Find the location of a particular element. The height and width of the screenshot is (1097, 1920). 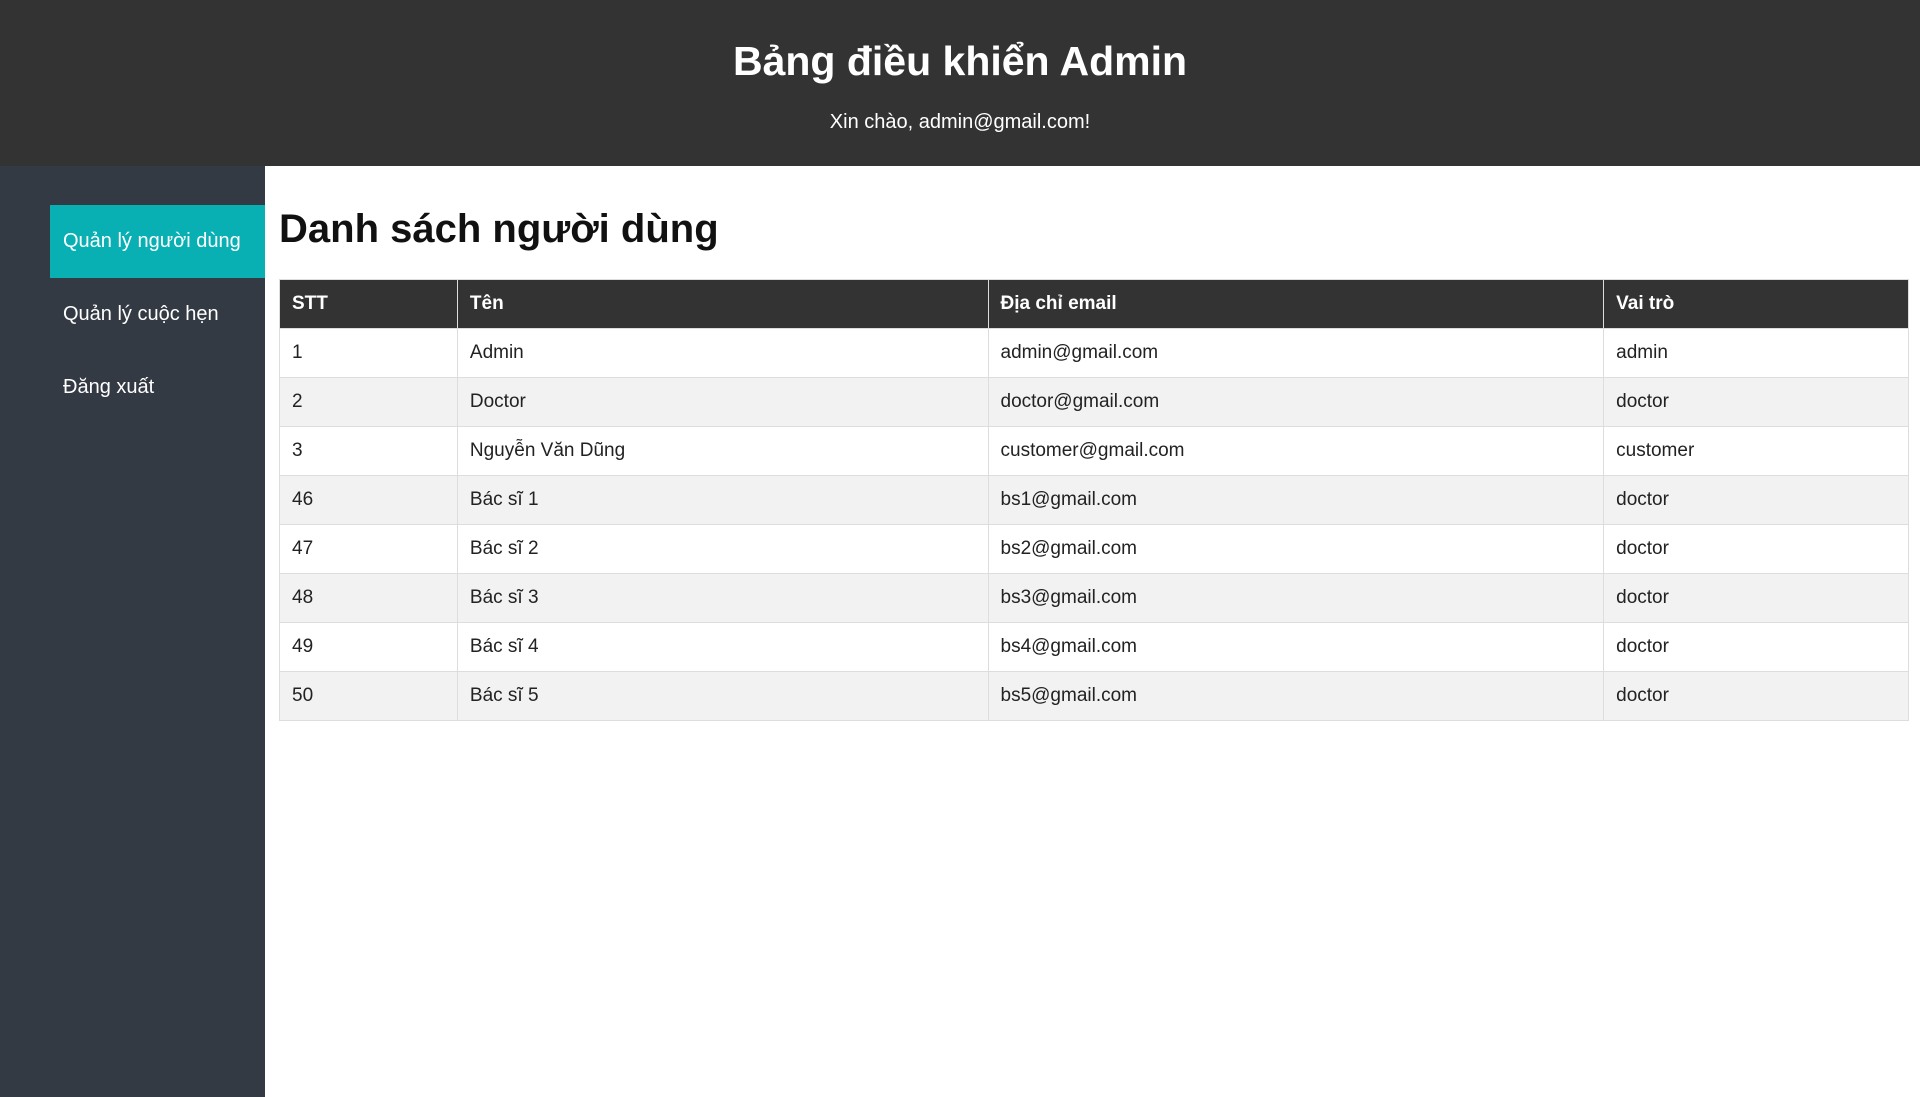

cell-role: admin is located at coordinates (1756, 353).